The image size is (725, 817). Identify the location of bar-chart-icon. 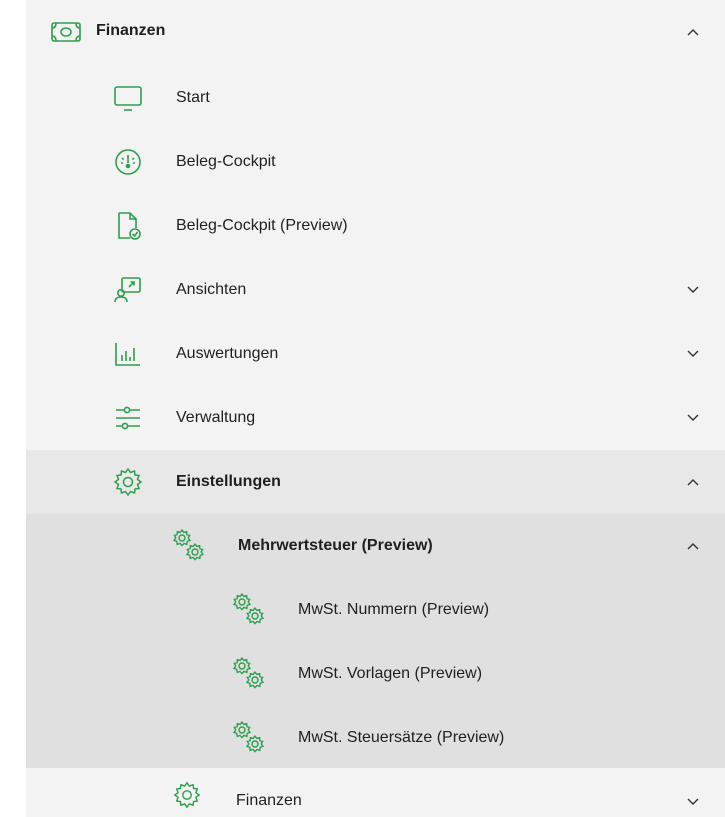
(128, 354).